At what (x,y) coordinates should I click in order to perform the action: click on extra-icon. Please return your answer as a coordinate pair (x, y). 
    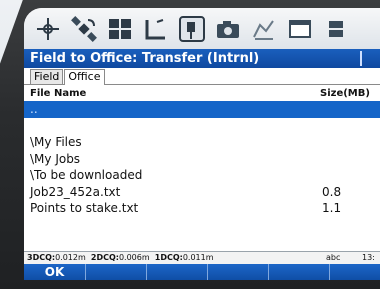
    Looking at the image, I should click on (336, 29).